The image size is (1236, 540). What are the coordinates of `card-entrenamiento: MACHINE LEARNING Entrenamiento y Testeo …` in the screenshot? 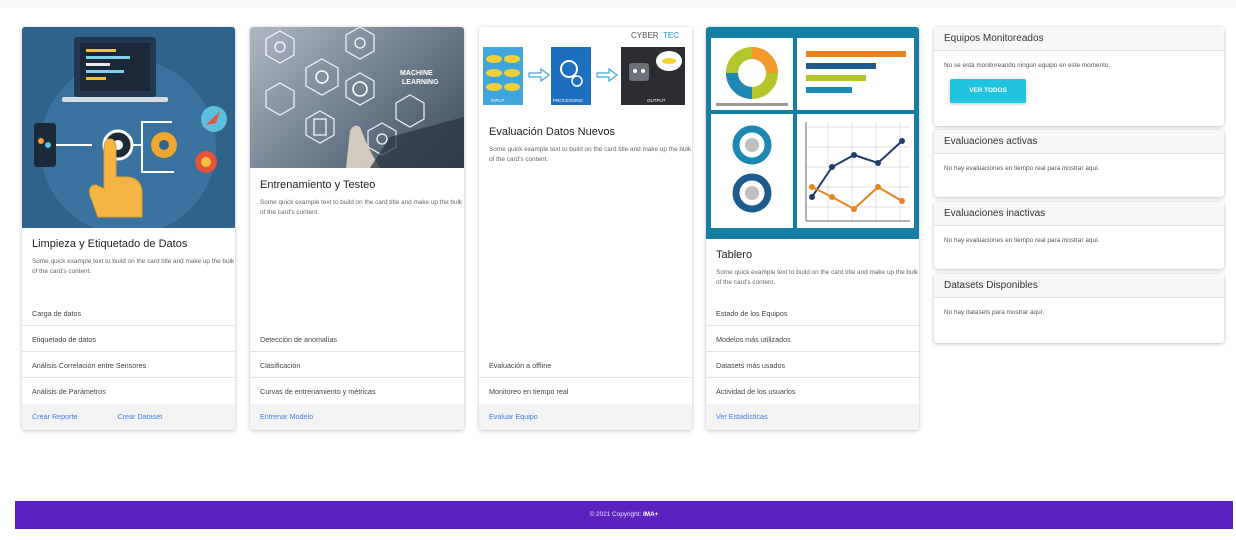 It's located at (357, 228).